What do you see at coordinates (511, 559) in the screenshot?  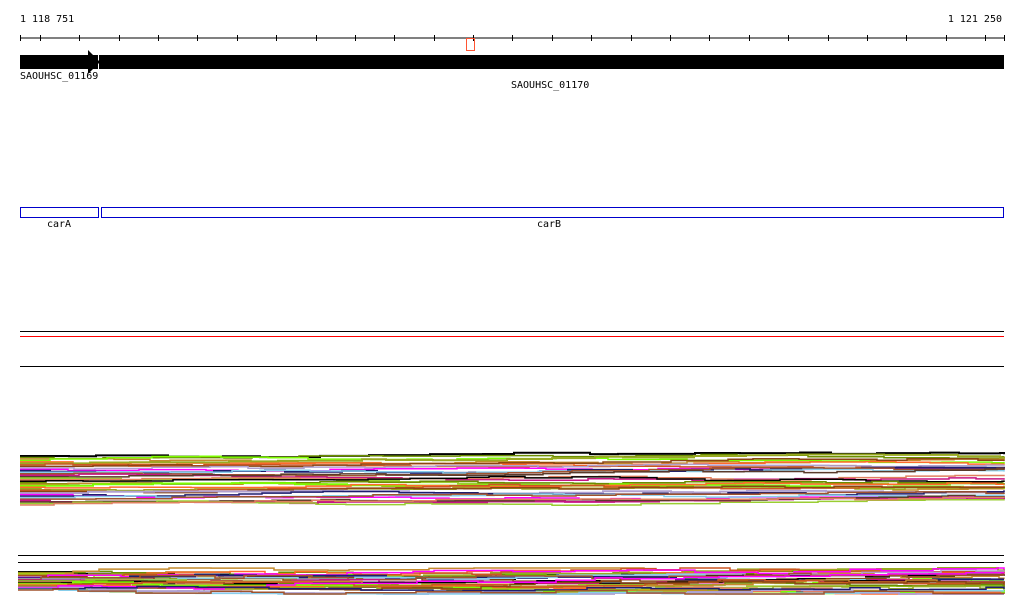 I see `expression-track-2-frame` at bounding box center [511, 559].